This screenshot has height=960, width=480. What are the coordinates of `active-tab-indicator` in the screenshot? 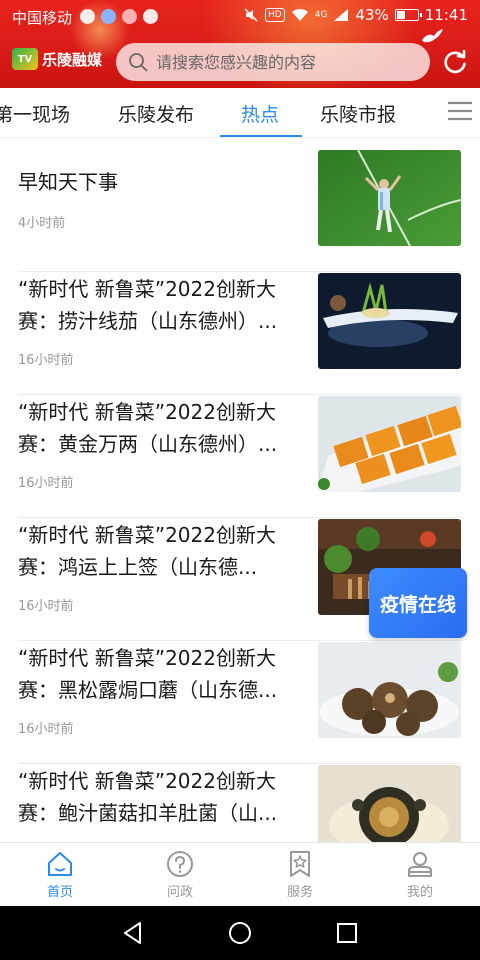 It's located at (261, 136).